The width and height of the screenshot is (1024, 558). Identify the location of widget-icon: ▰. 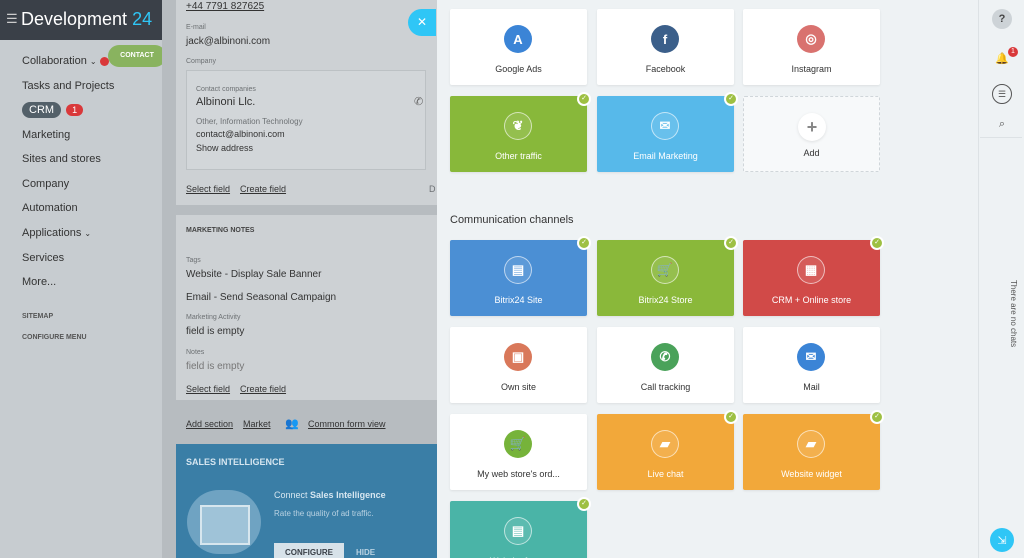
(811, 444).